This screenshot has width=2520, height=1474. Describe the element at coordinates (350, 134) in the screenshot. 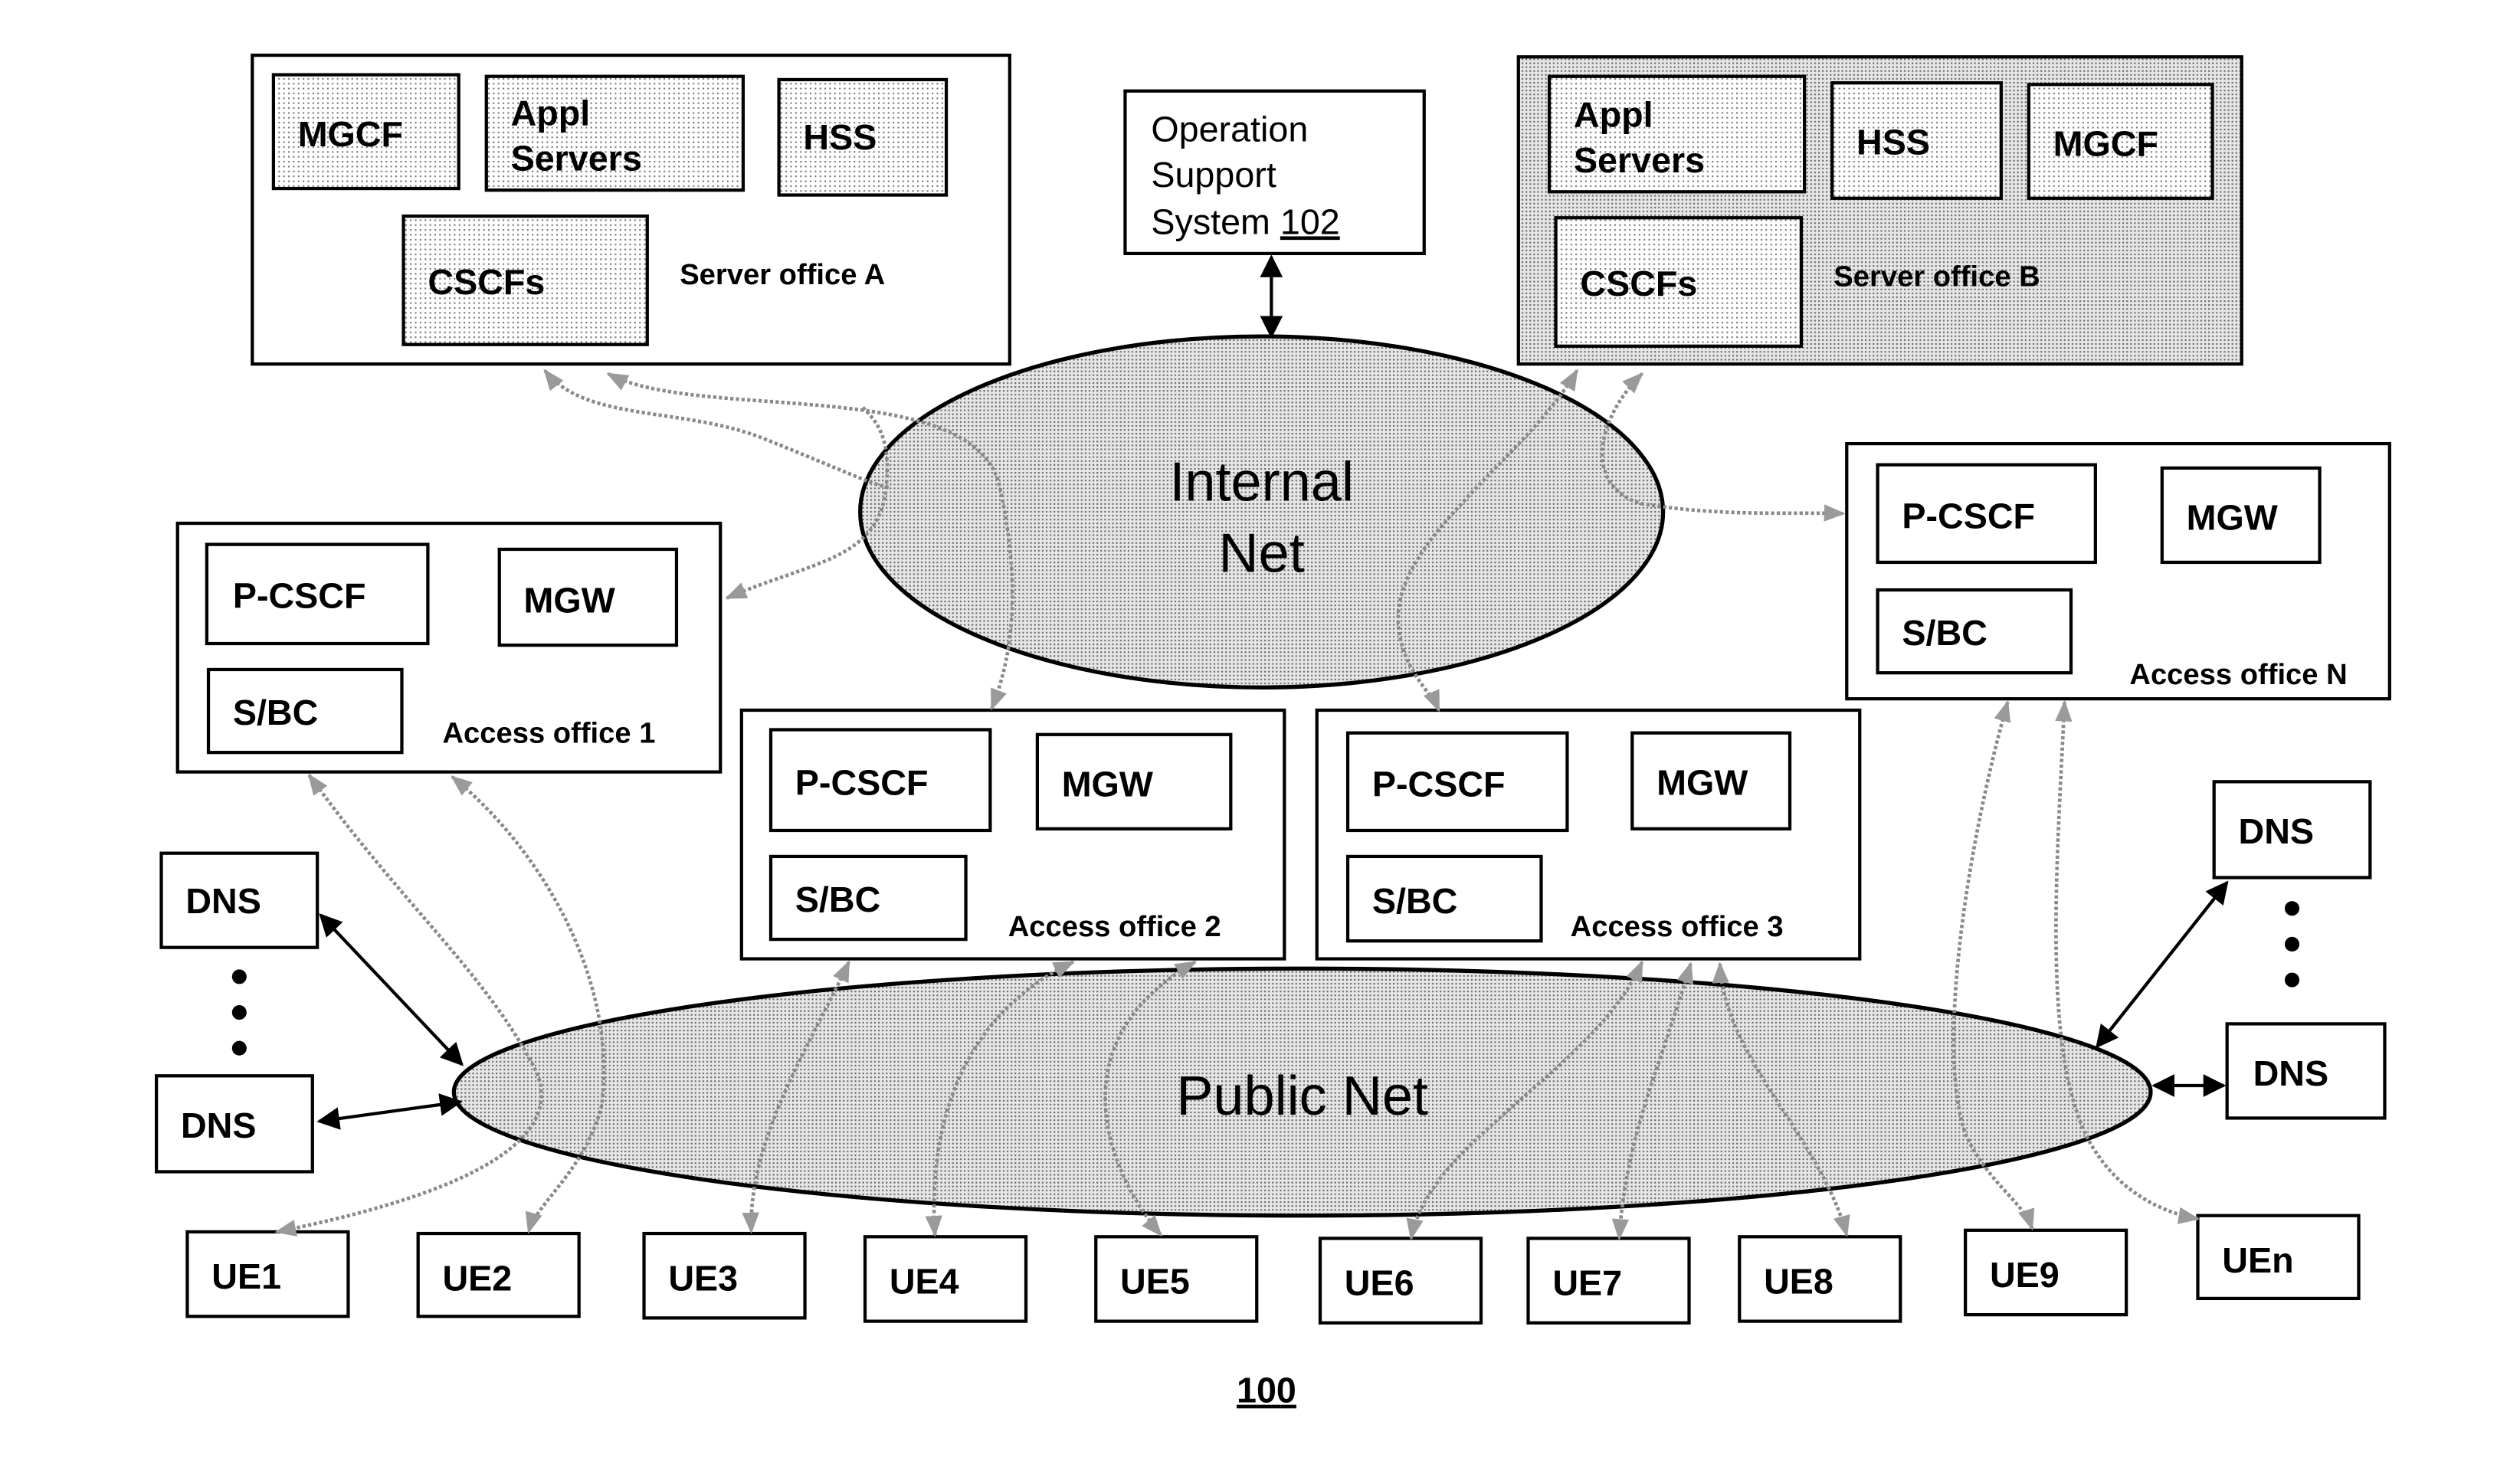

I see `mgcf-label: MGCF` at that location.